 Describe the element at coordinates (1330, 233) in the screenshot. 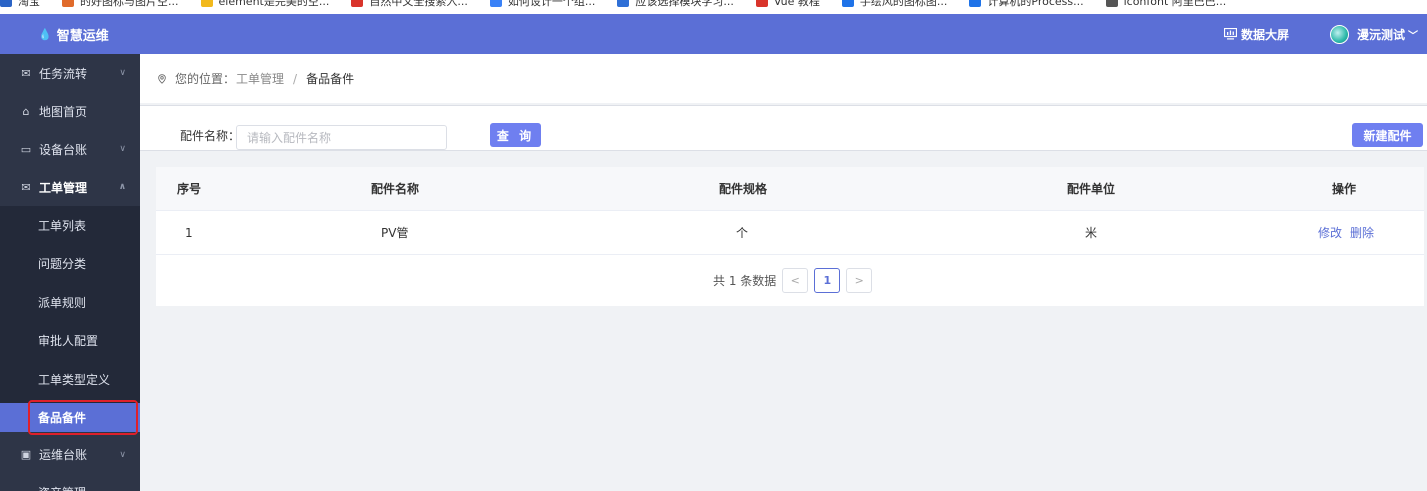

I see `edit-link: 修改` at that location.